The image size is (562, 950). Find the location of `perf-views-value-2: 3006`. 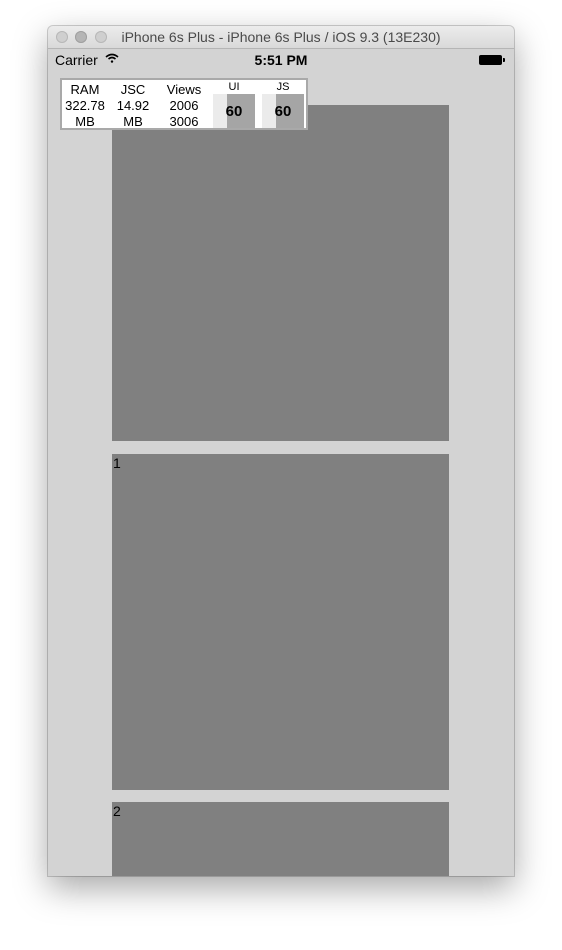

perf-views-value-2: 3006 is located at coordinates (184, 121).